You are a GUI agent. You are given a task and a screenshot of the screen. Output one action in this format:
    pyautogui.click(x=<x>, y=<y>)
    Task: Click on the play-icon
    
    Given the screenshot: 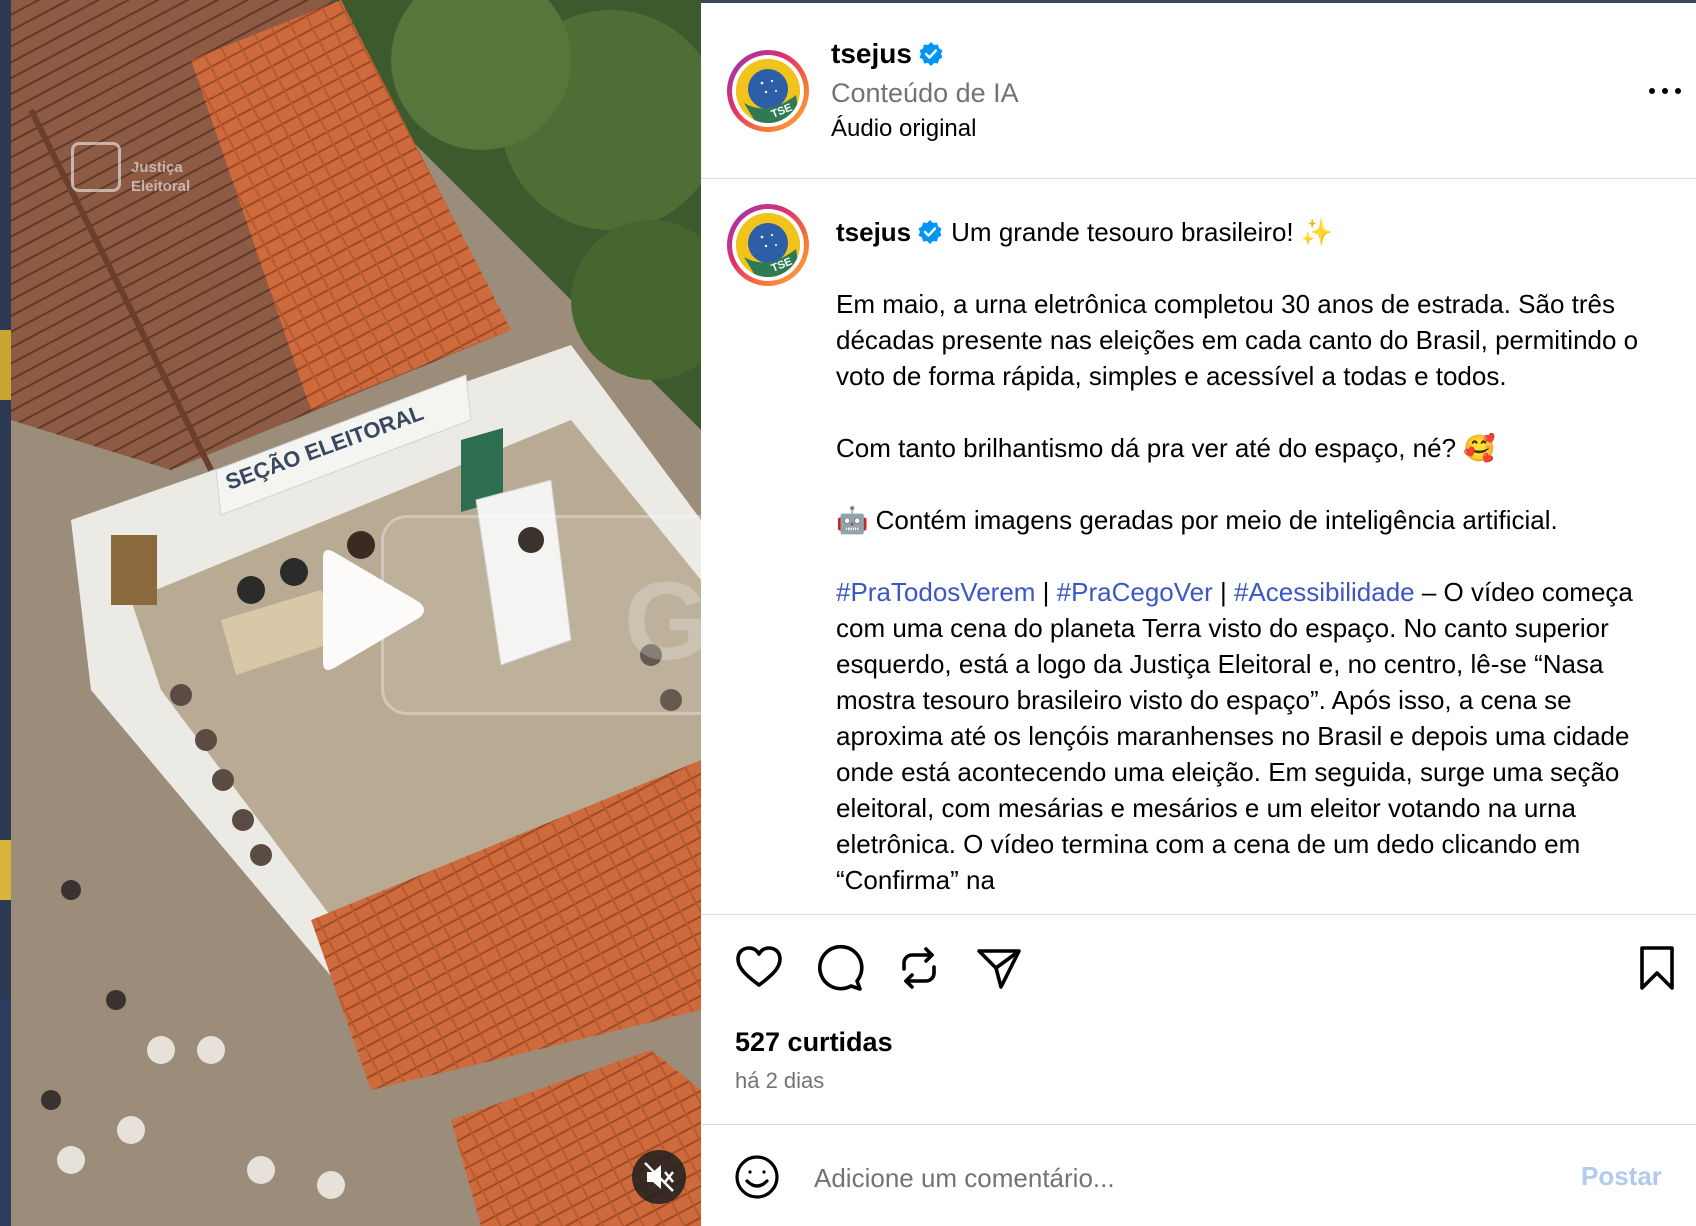 What is the action you would take?
    pyautogui.click(x=366, y=610)
    